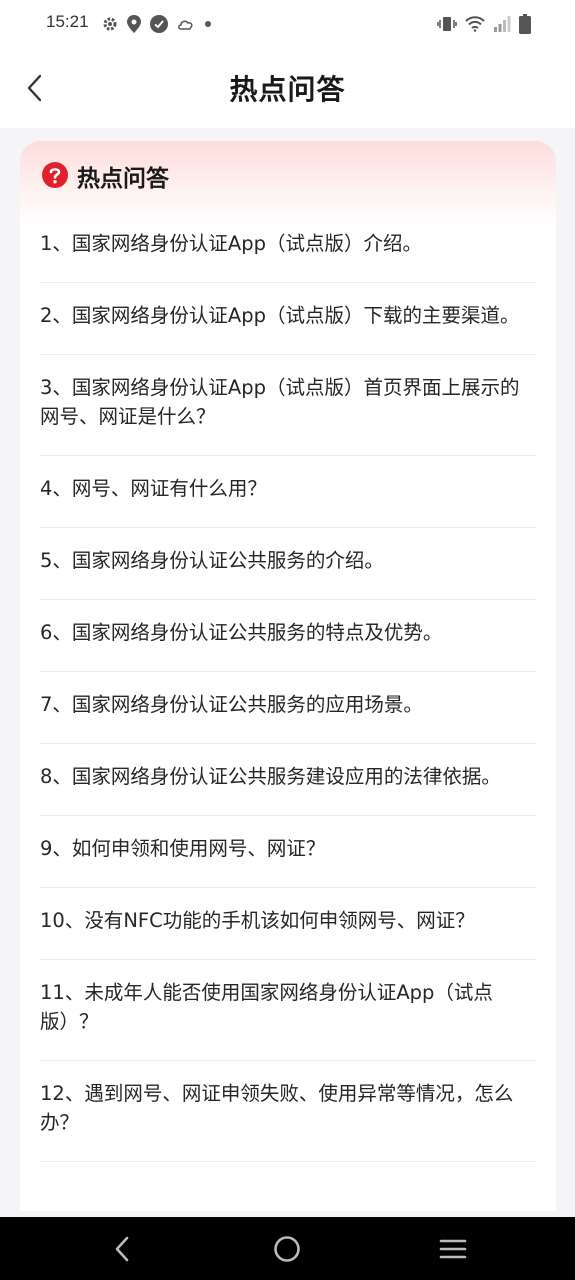 The height and width of the screenshot is (1280, 575). Describe the element at coordinates (208, 24) in the screenshot. I see `dot-icon` at that location.